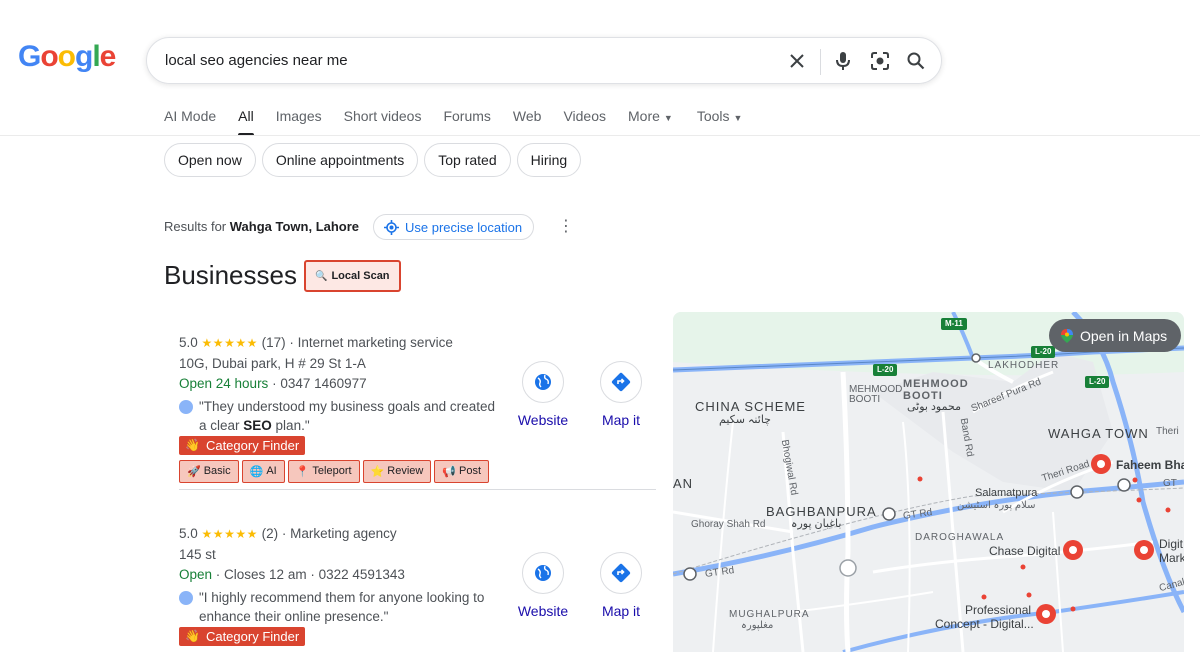  Describe the element at coordinates (188, 533) in the screenshot. I see `rating-value: 5.0` at that location.